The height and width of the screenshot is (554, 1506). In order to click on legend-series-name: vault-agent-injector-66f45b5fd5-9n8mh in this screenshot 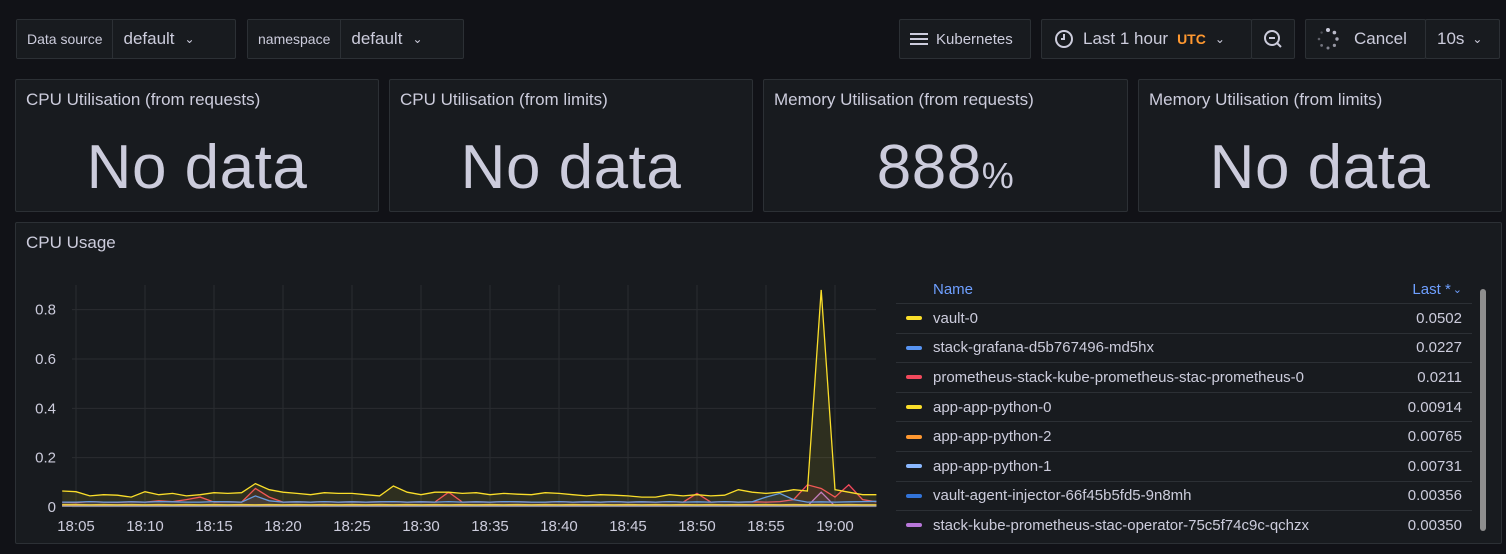, I will do `click(1062, 496)`.